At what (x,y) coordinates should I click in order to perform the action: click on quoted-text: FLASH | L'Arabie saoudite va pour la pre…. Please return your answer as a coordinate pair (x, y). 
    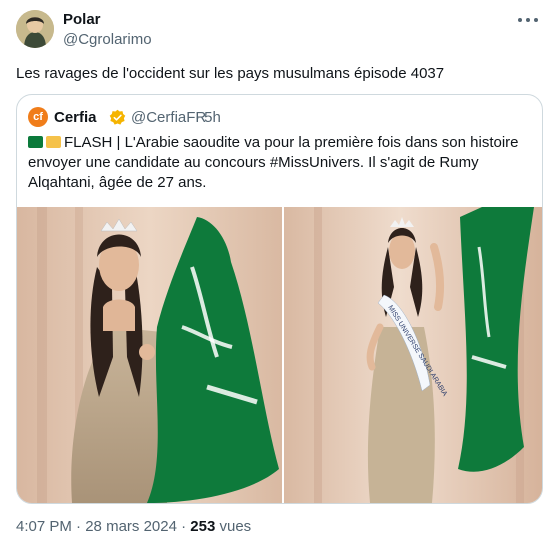
    Looking at the image, I should click on (273, 162).